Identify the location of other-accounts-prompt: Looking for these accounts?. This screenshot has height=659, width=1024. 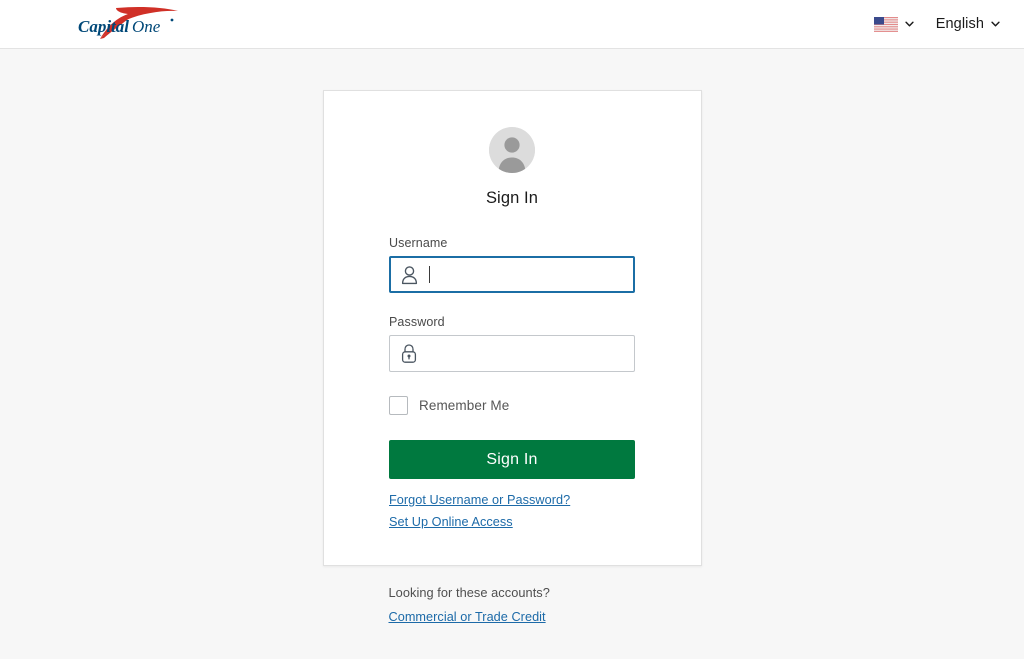
(469, 592).